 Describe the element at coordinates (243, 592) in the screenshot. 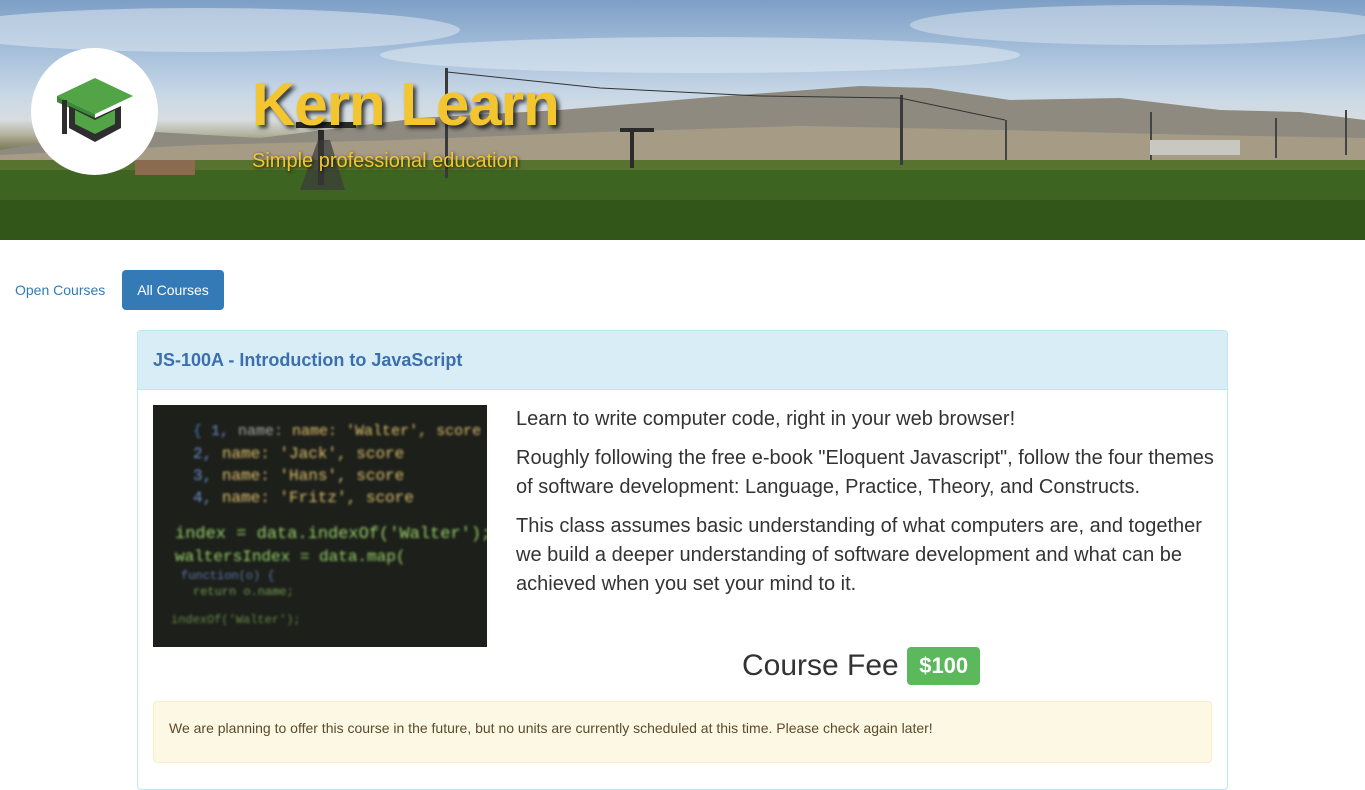

I see `code-line-8: return o.name;` at that location.